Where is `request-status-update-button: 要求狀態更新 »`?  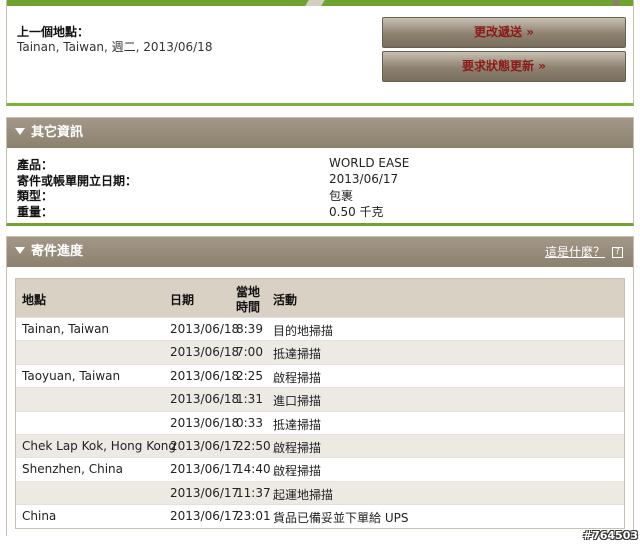
request-status-update-button: 要求狀態更新 » is located at coordinates (504, 66).